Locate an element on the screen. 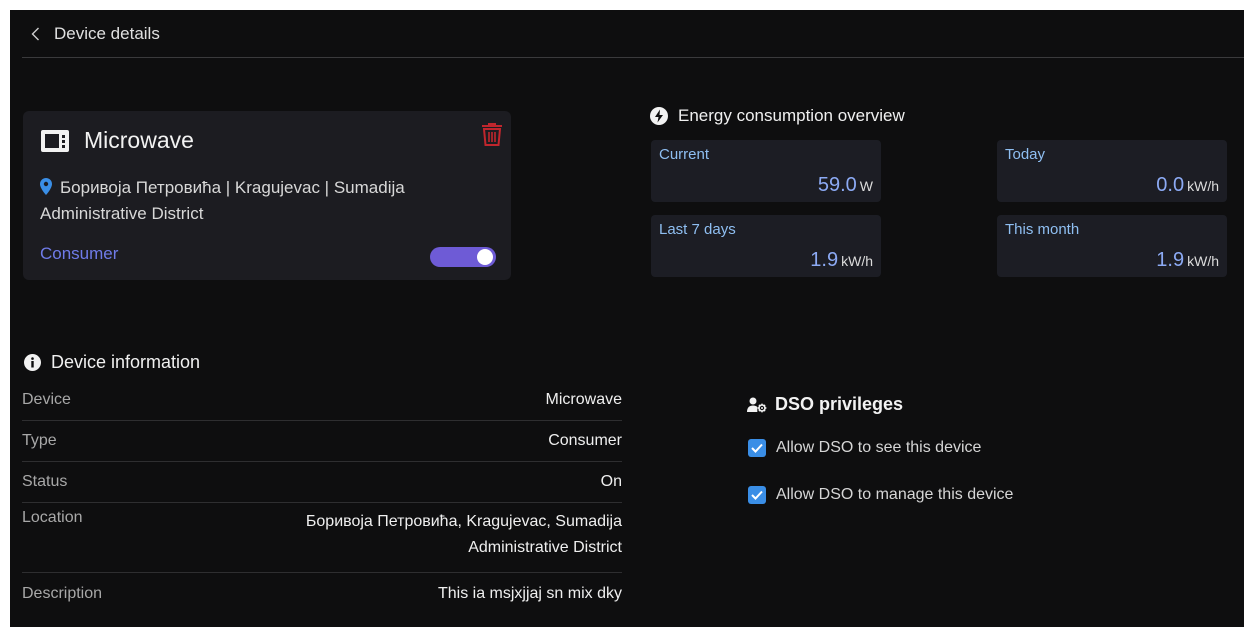 This screenshot has height=627, width=1244. info-value: Consumer is located at coordinates (585, 440).